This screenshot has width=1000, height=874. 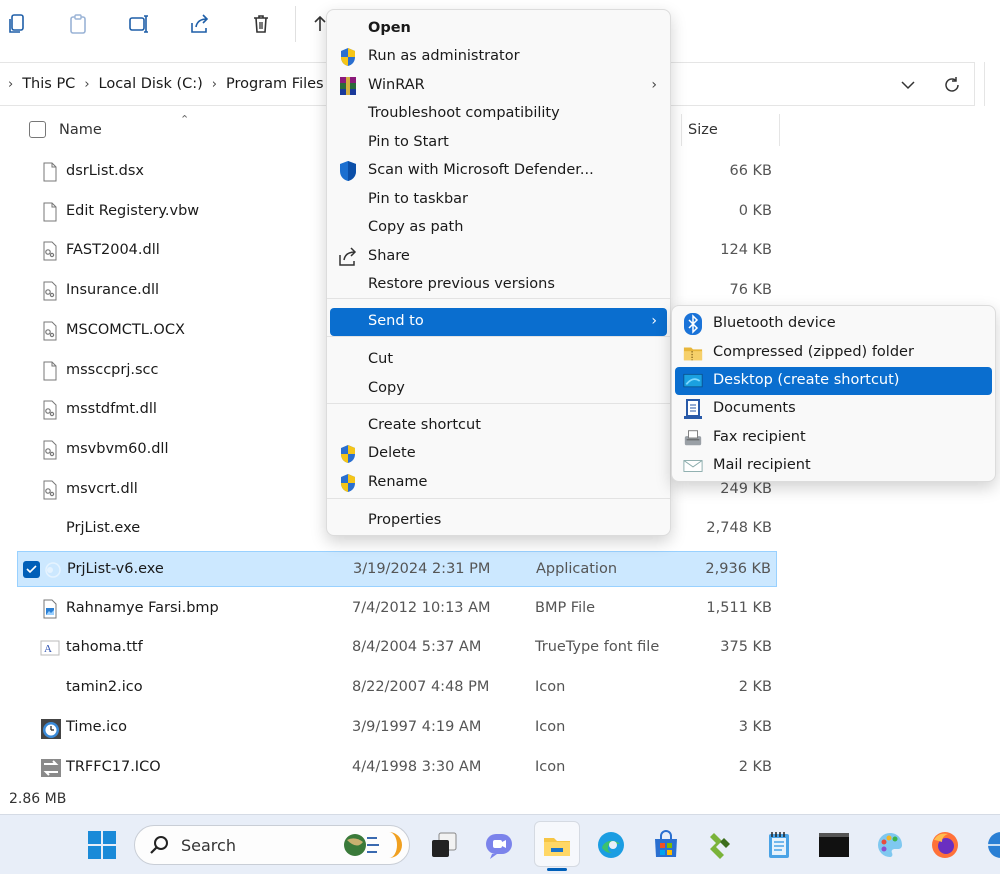 What do you see at coordinates (703, 130) in the screenshot?
I see `column-size: Size` at bounding box center [703, 130].